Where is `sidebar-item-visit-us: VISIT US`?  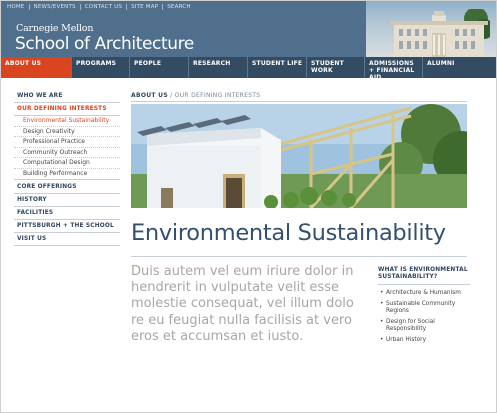
sidebar-item-visit-us: VISIT US is located at coordinates (67, 239).